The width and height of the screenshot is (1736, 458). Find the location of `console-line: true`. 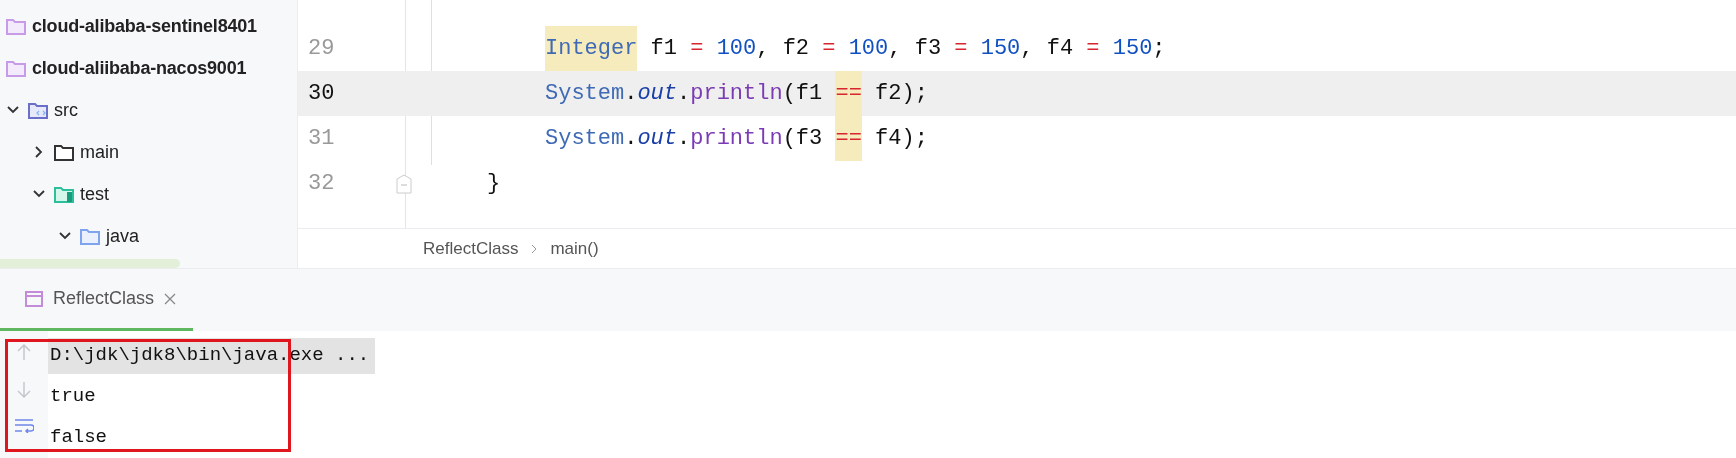

console-line: true is located at coordinates (73, 397).